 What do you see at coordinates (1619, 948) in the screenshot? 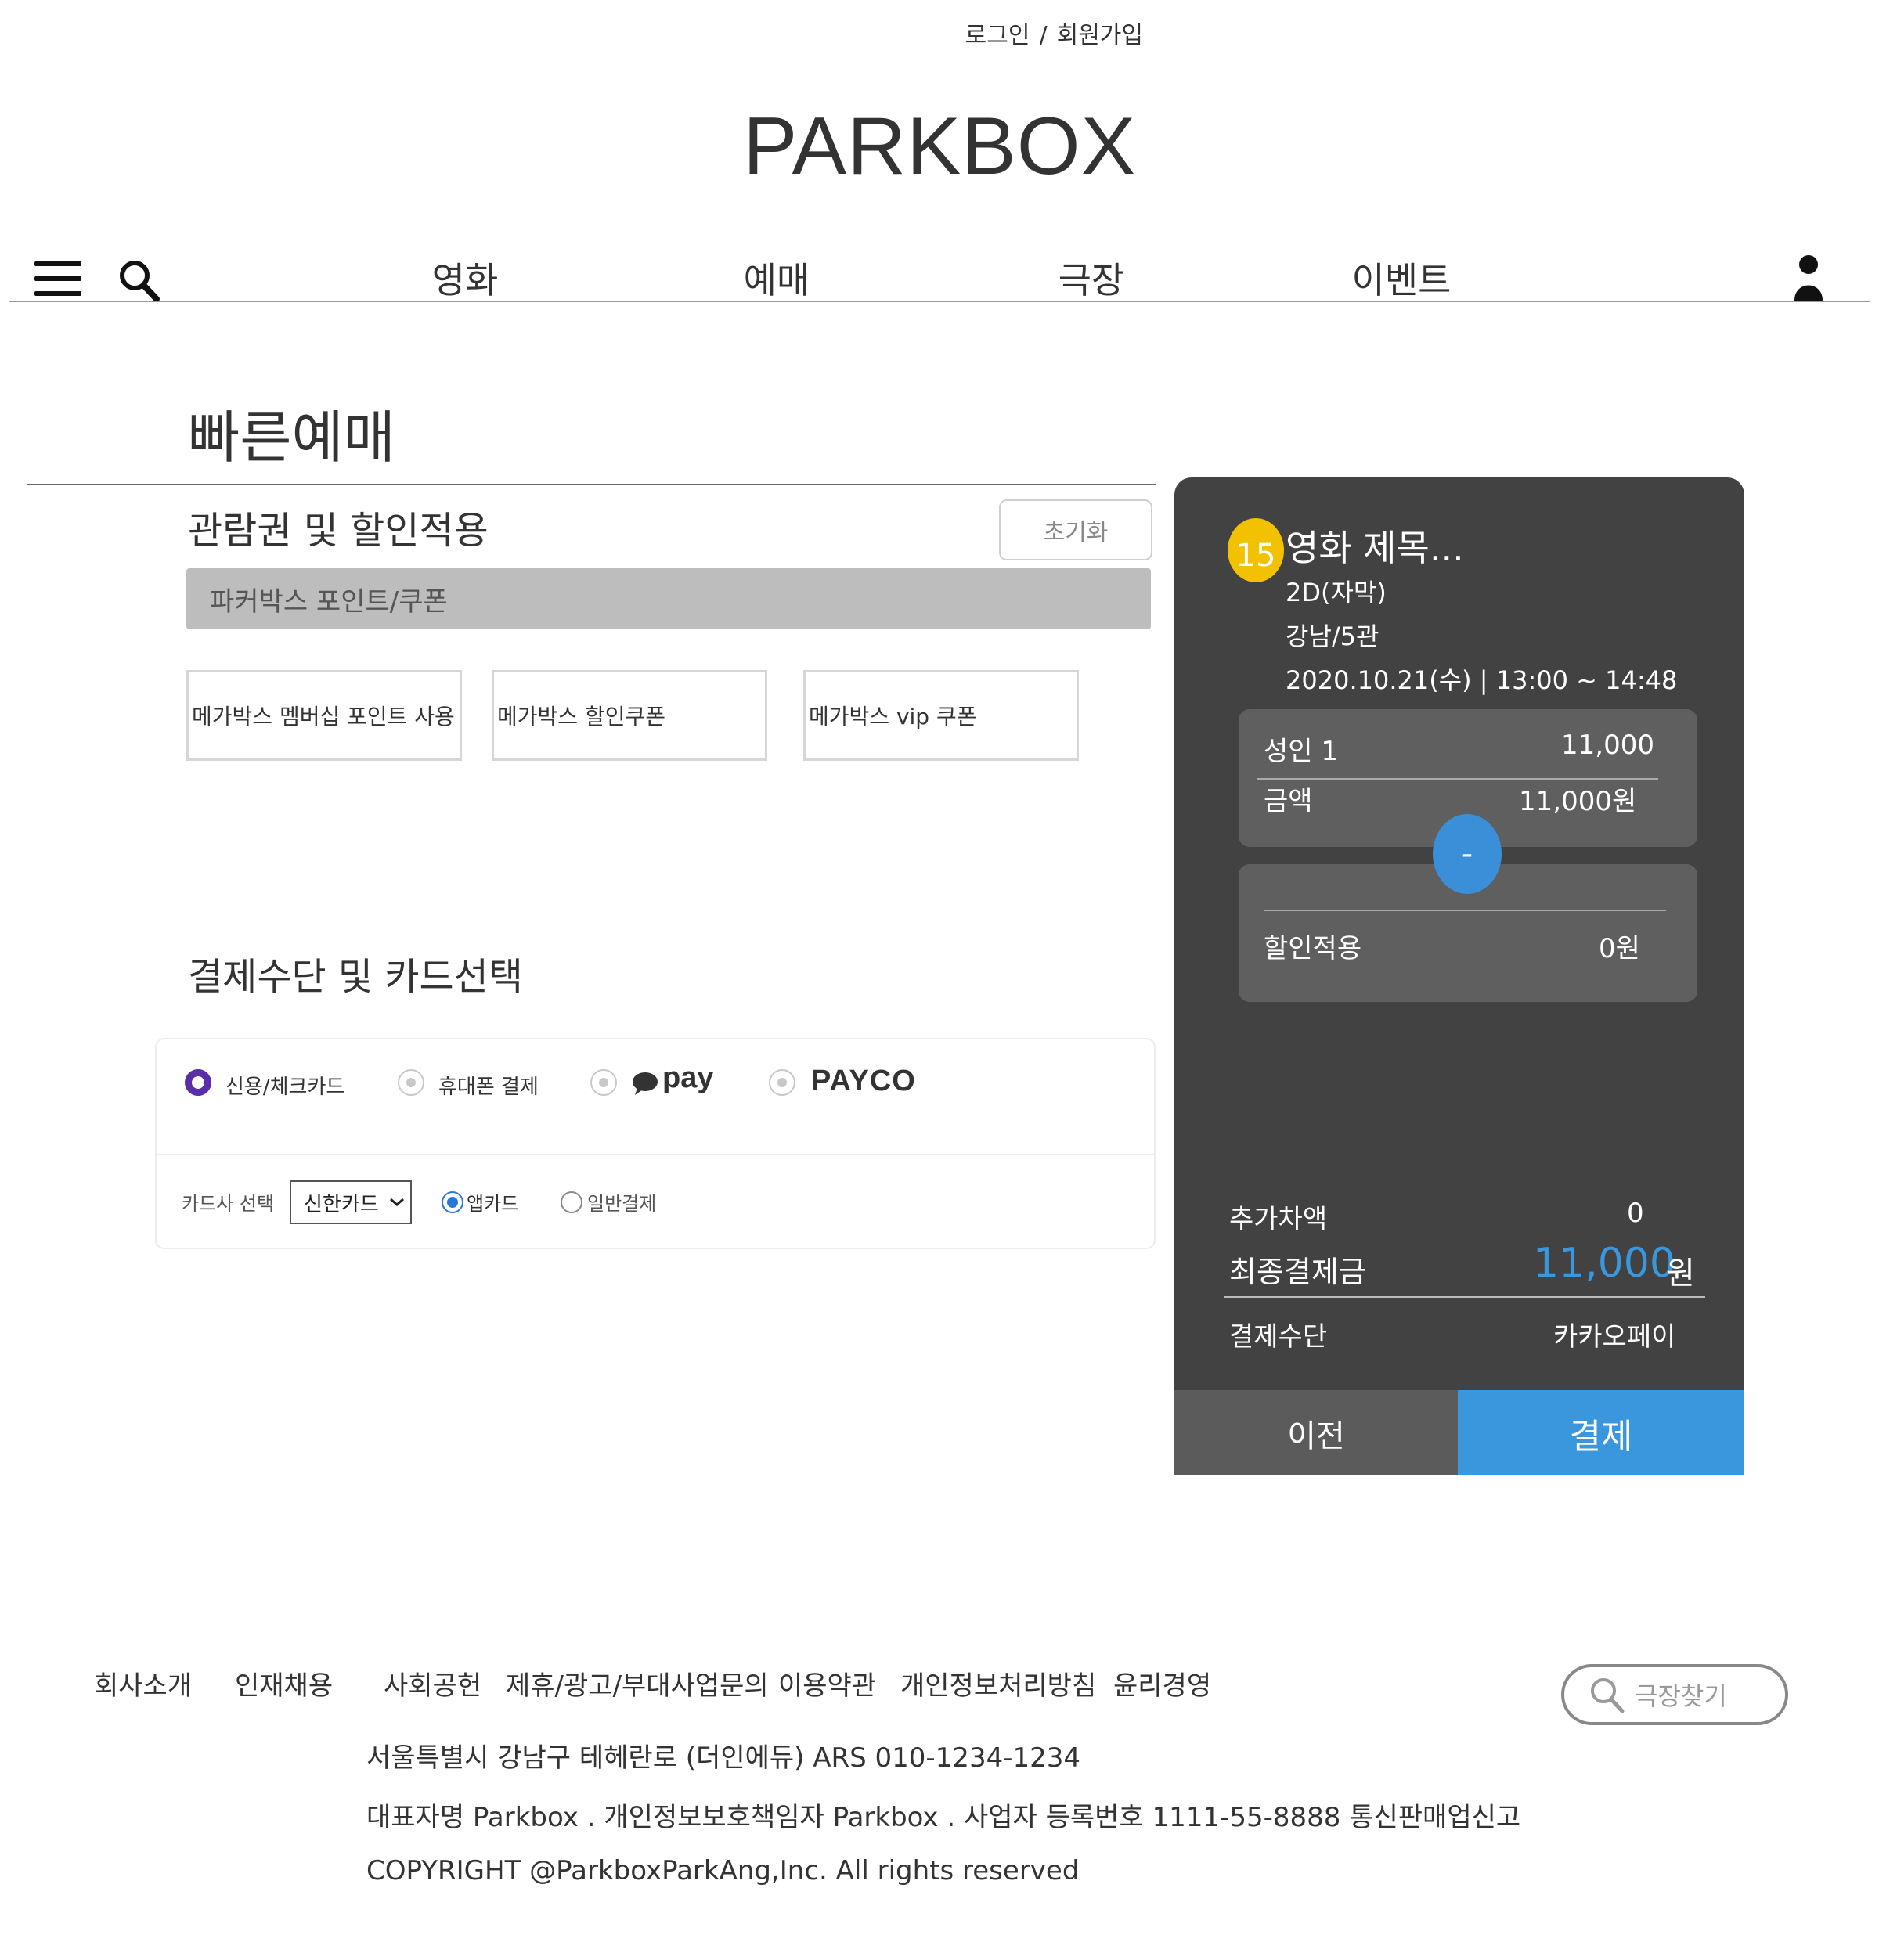
I see `discount-value: 0원` at bounding box center [1619, 948].